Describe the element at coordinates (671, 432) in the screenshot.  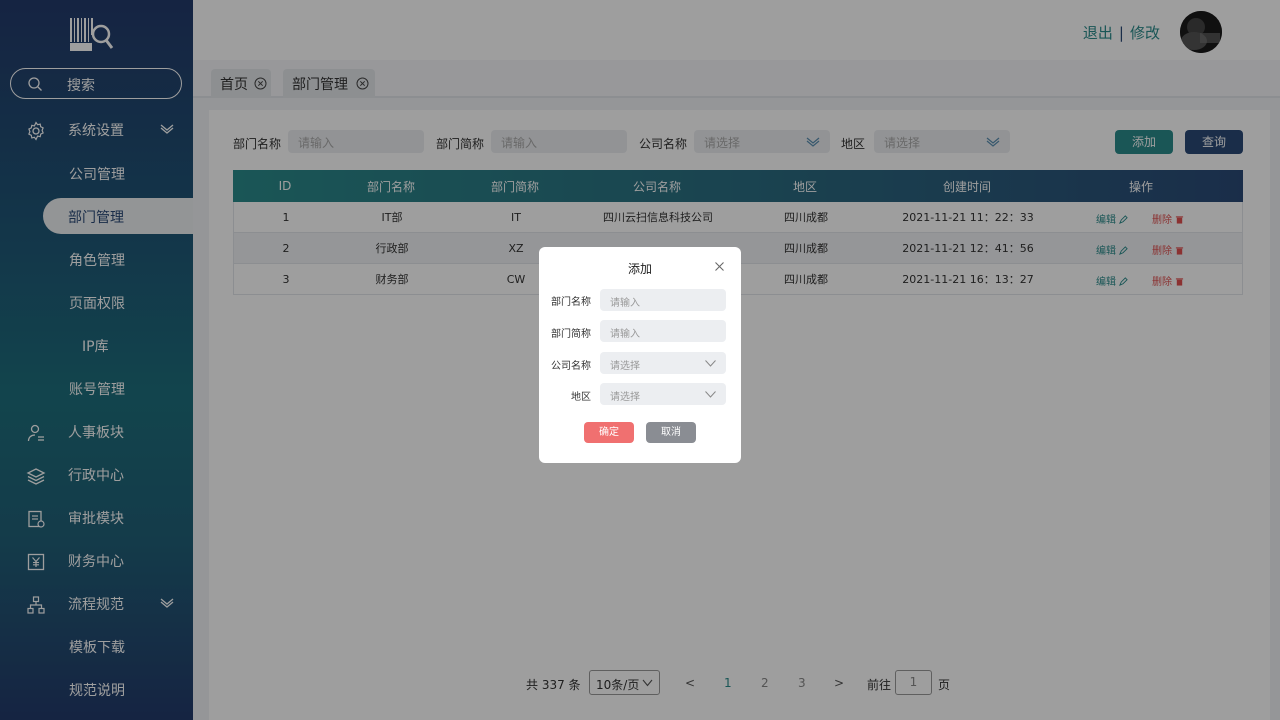
I see `cancel-button: 取消` at that location.